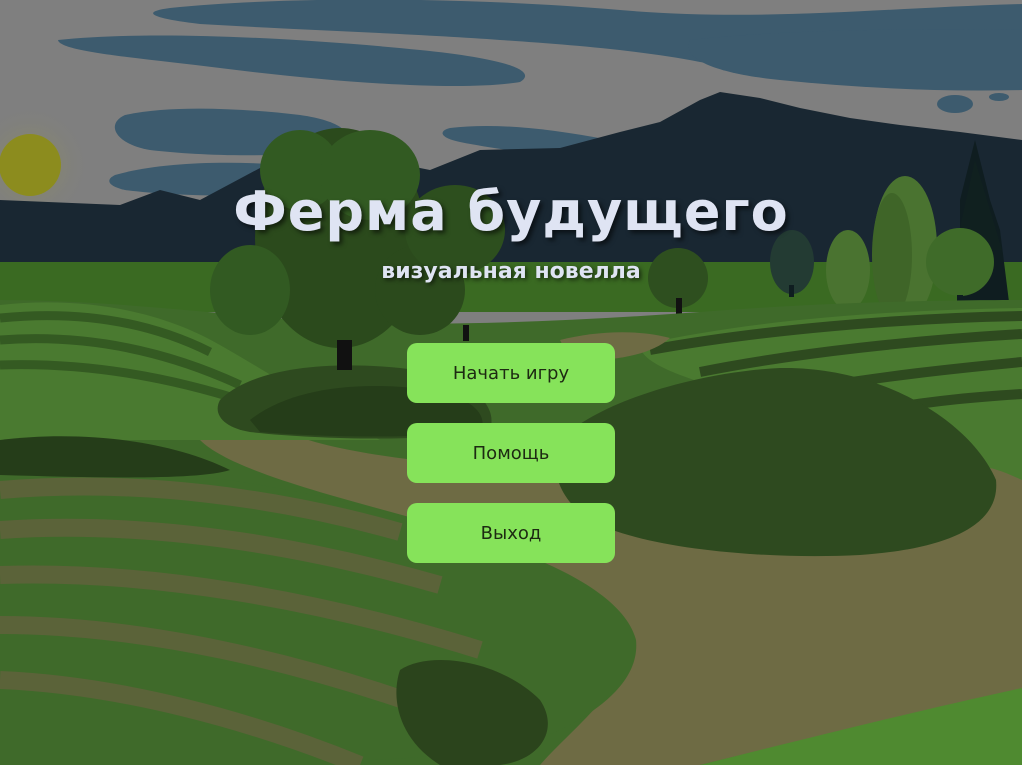 Image resolution: width=1022 pixels, height=765 pixels. I want to click on exit-button: Выход, so click(511, 533).